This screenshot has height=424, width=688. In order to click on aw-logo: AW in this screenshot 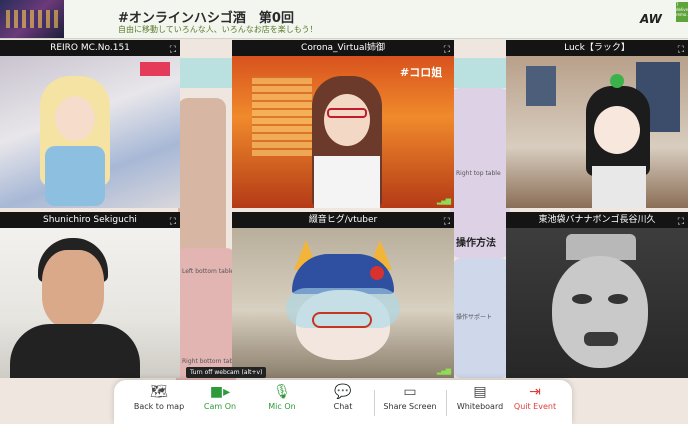, I will do `click(651, 19)`.